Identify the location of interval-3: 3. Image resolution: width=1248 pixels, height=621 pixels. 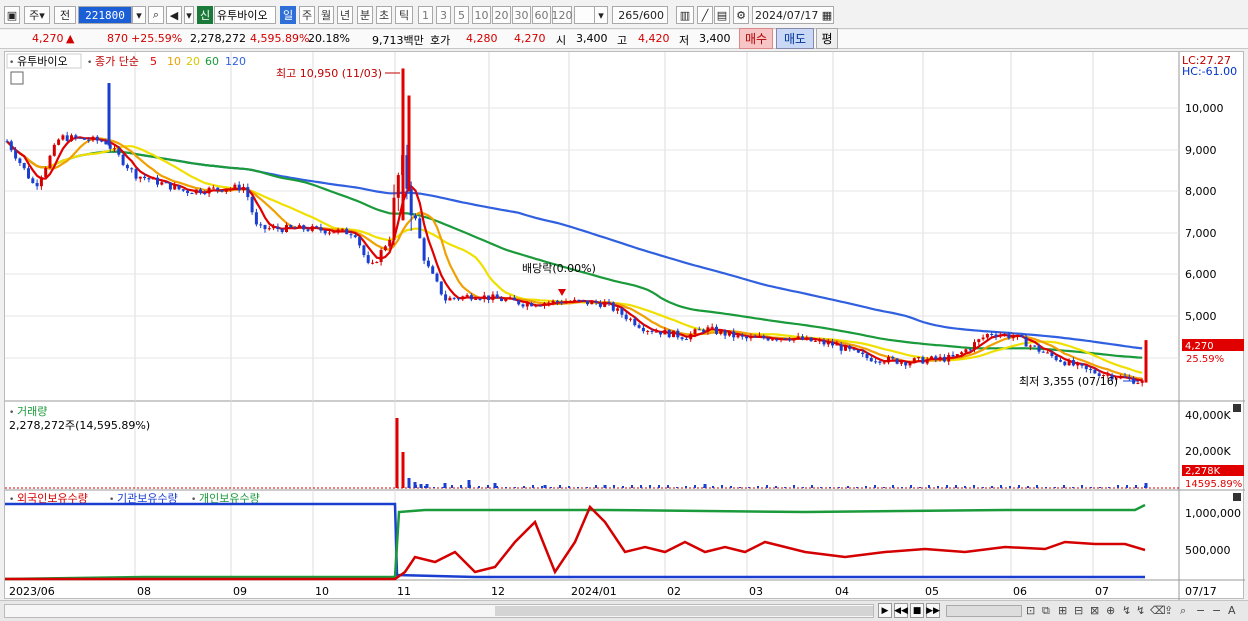
(443, 15).